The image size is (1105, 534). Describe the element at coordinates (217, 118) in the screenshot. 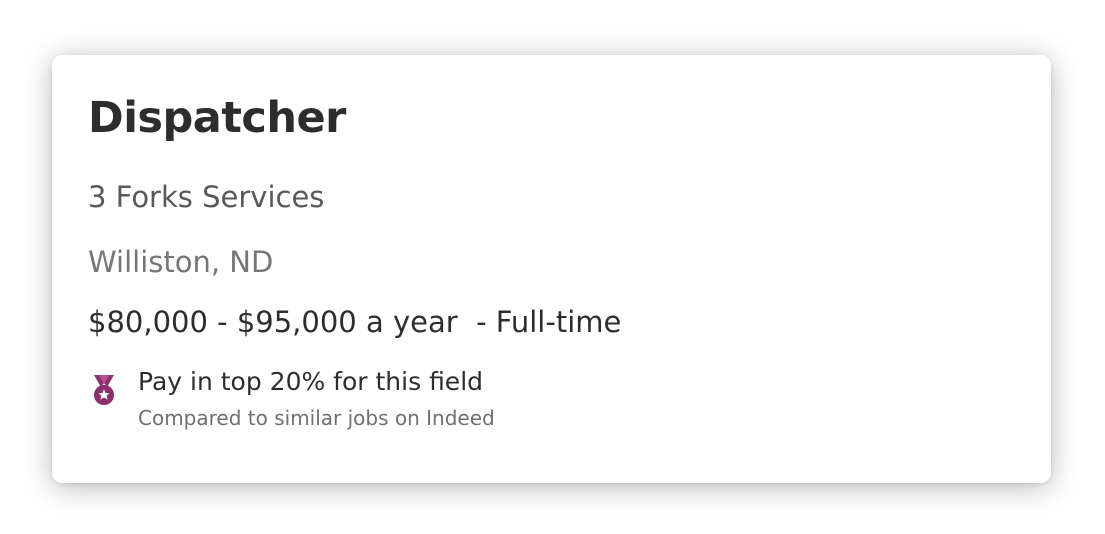

I see `job-title: Dispatcher` at that location.